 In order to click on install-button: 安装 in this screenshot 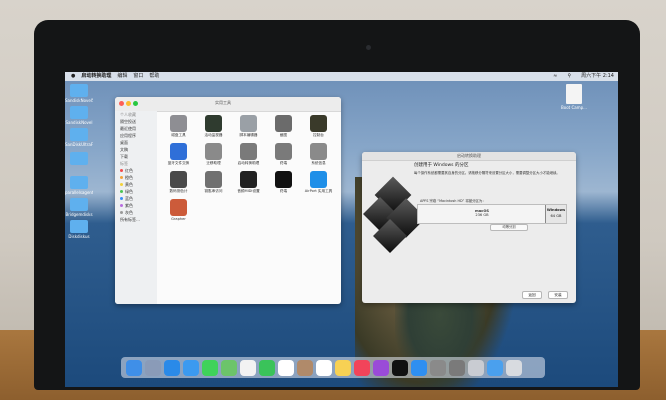, I will do `click(558, 295)`.